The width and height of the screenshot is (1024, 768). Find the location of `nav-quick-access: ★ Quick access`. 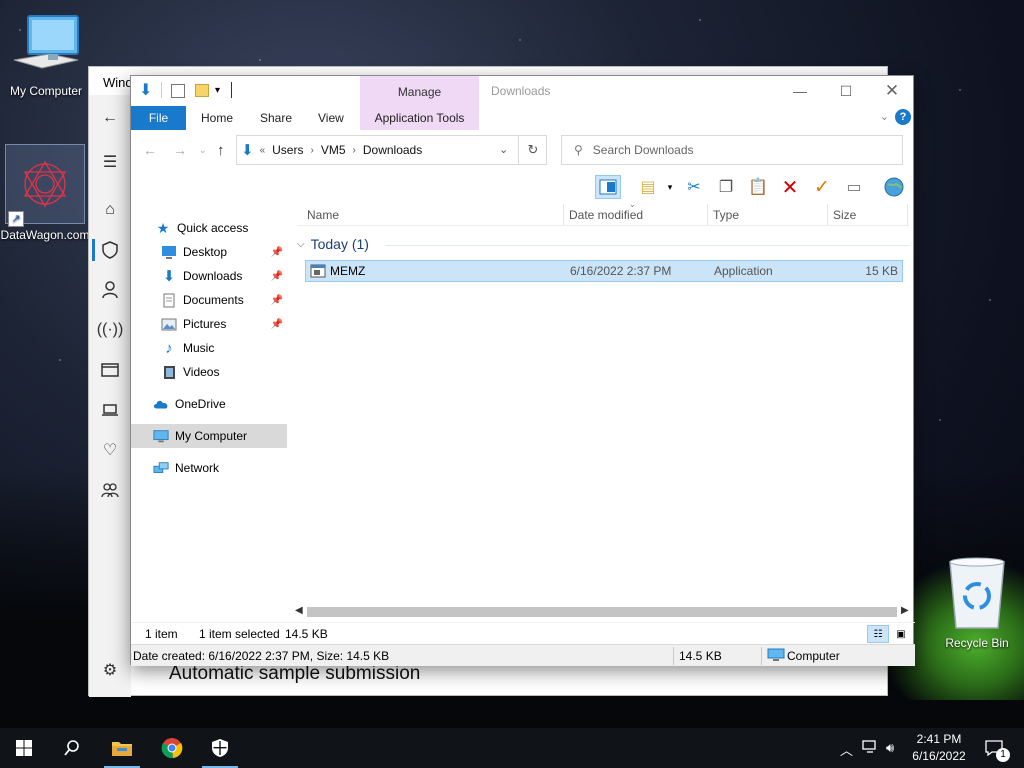

nav-quick-access: ★ Quick access is located at coordinates (209, 228).